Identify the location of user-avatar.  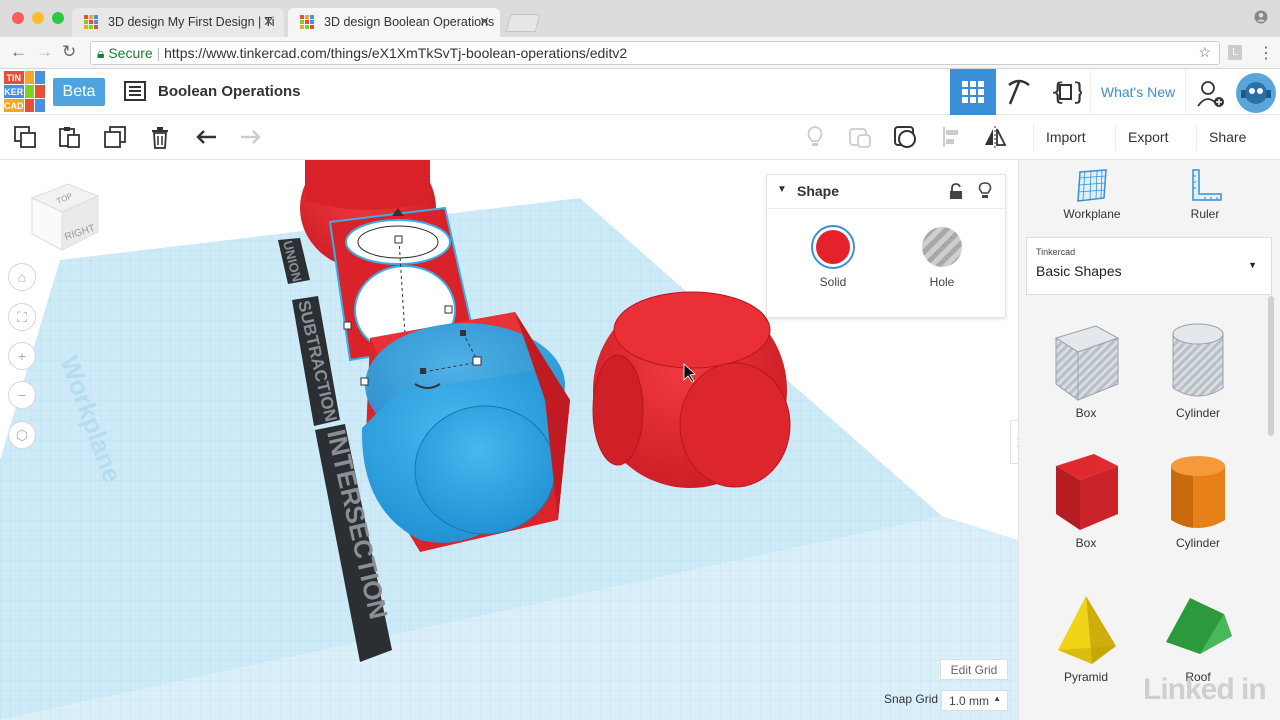
(1256, 93).